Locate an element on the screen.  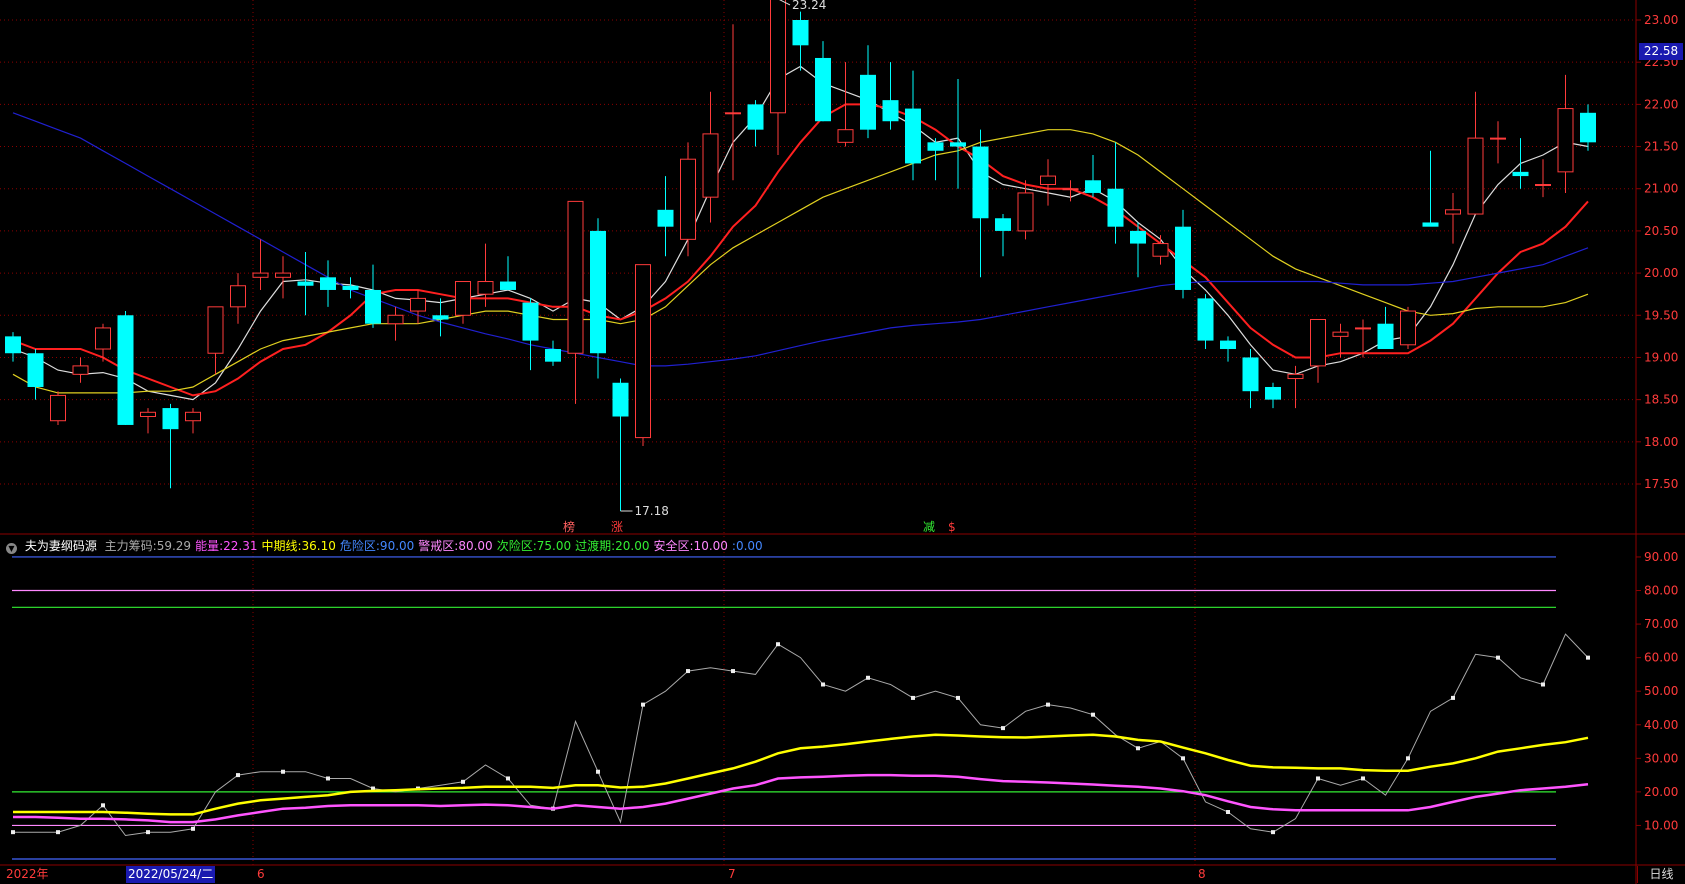
price-tick-label: 22.00 is located at coordinates (1661, 104).